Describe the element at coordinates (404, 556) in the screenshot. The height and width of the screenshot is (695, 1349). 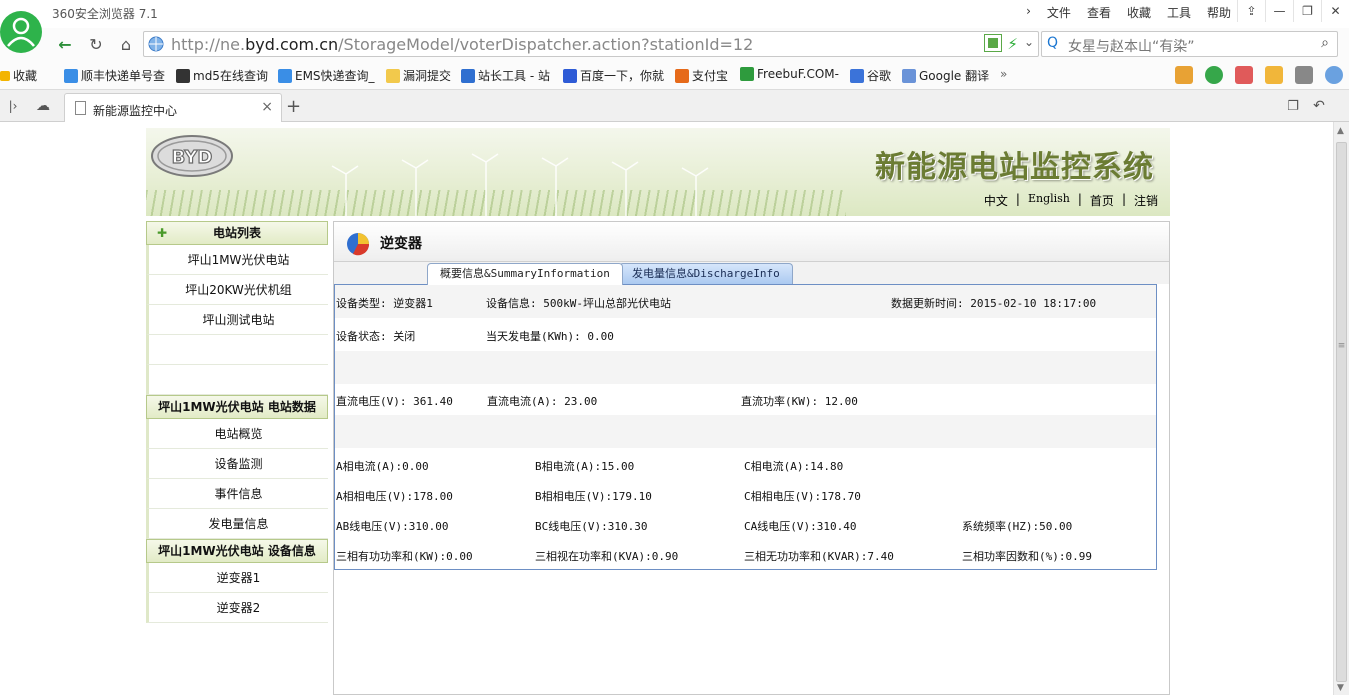
I see `active-power-sum: 三相有功功率和(KW):0.00` at that location.